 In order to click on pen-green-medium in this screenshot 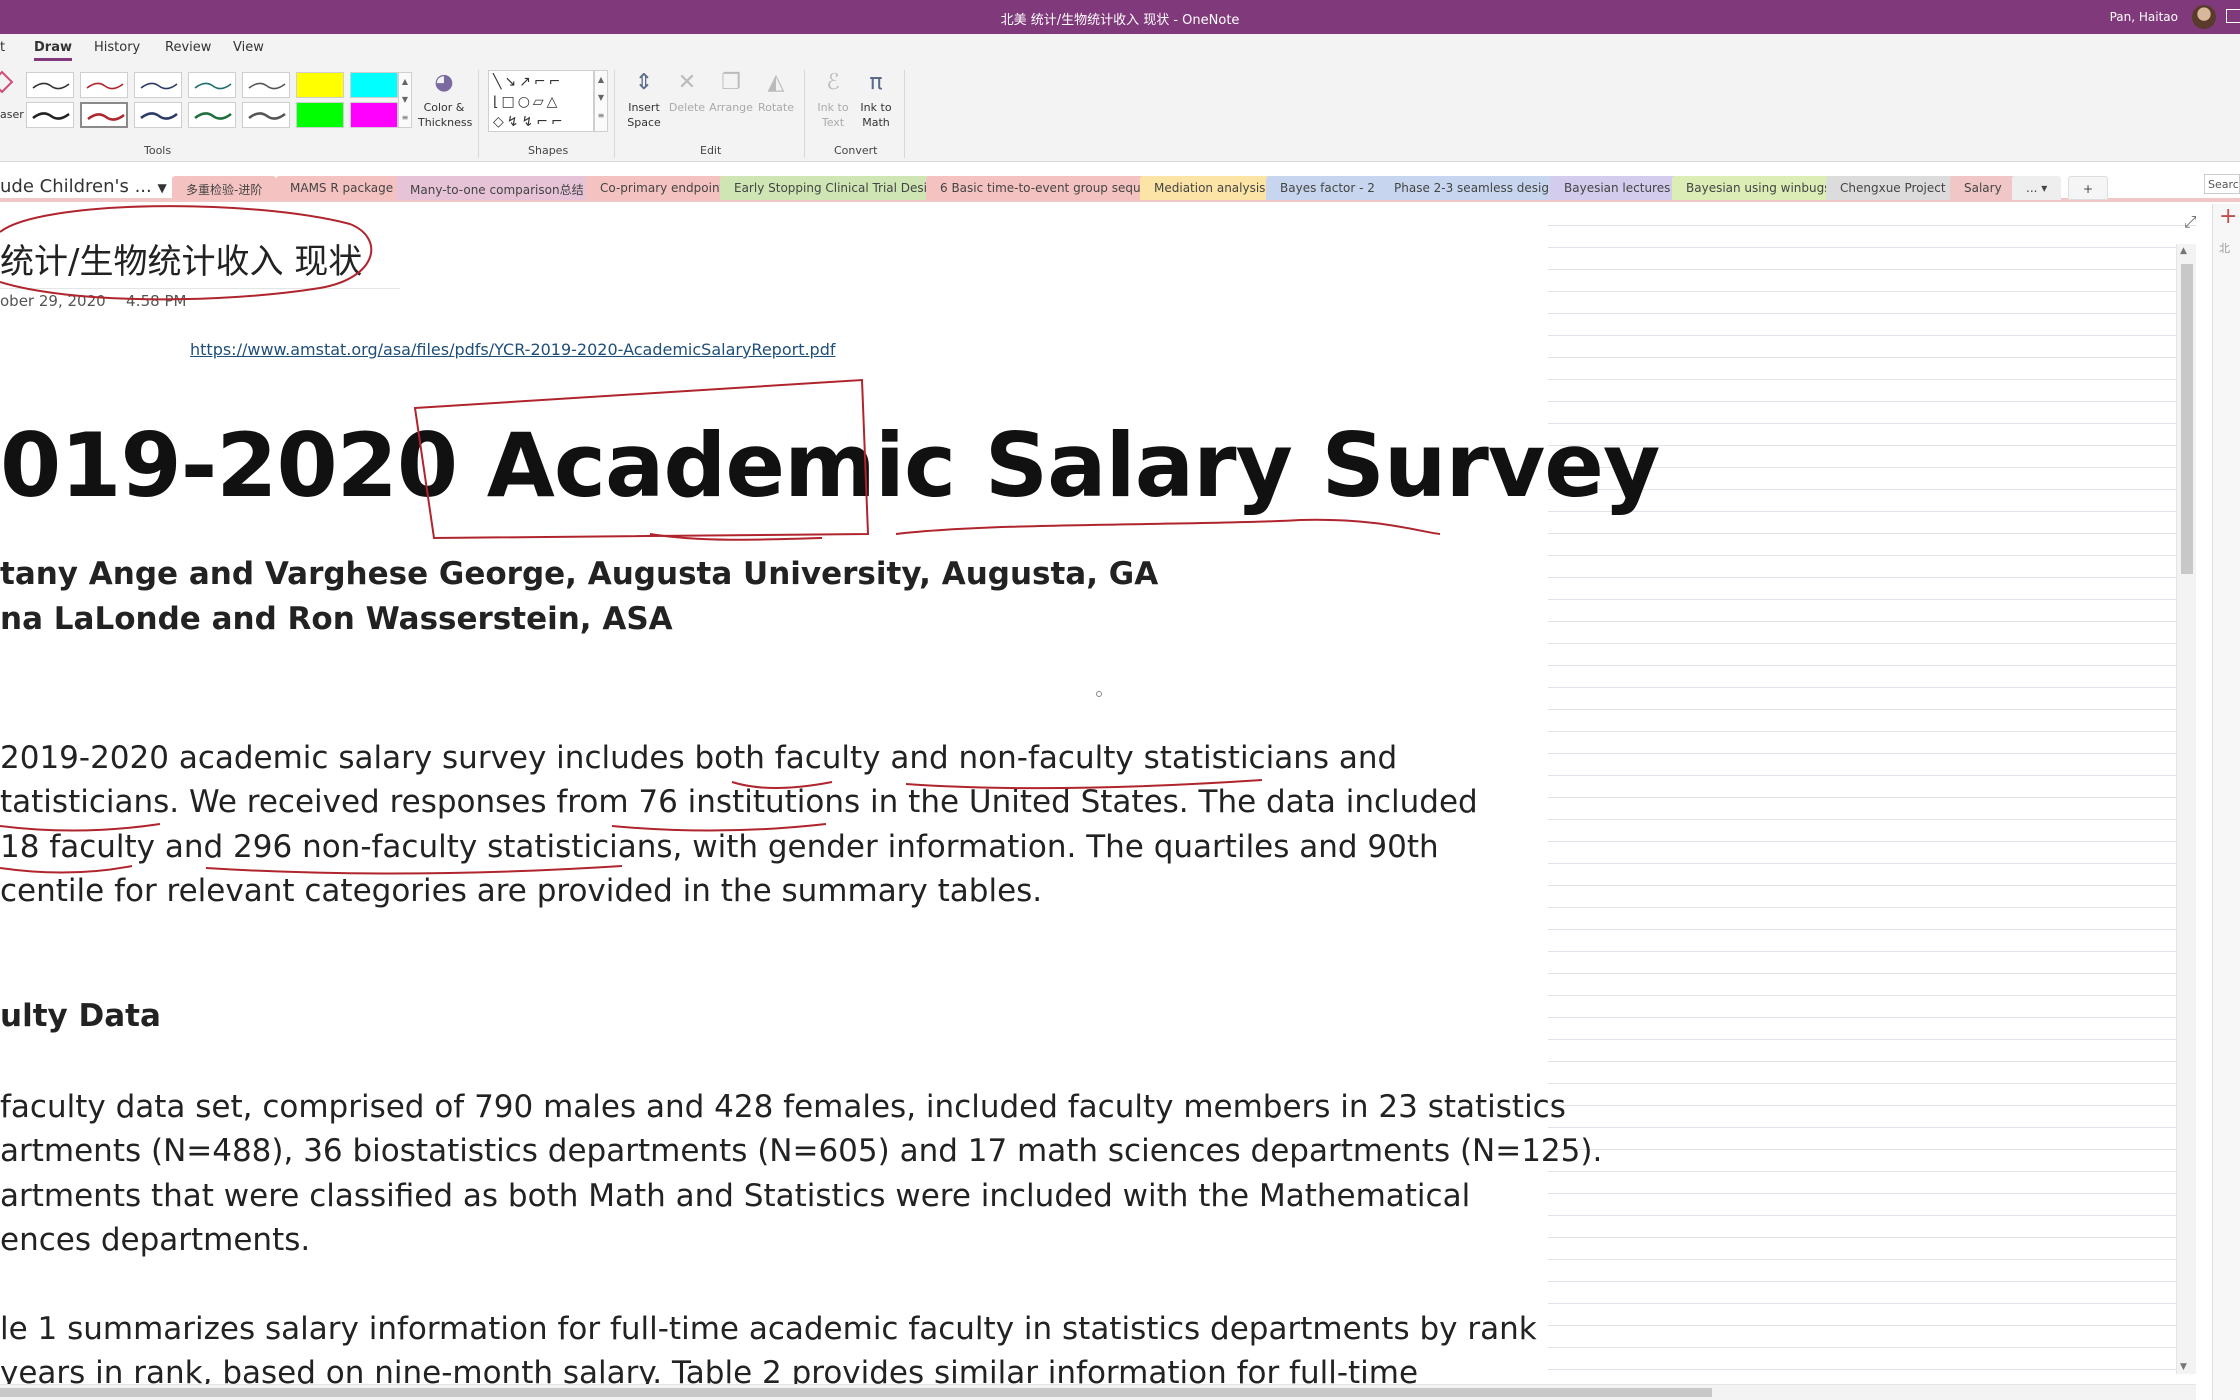, I will do `click(212, 115)`.